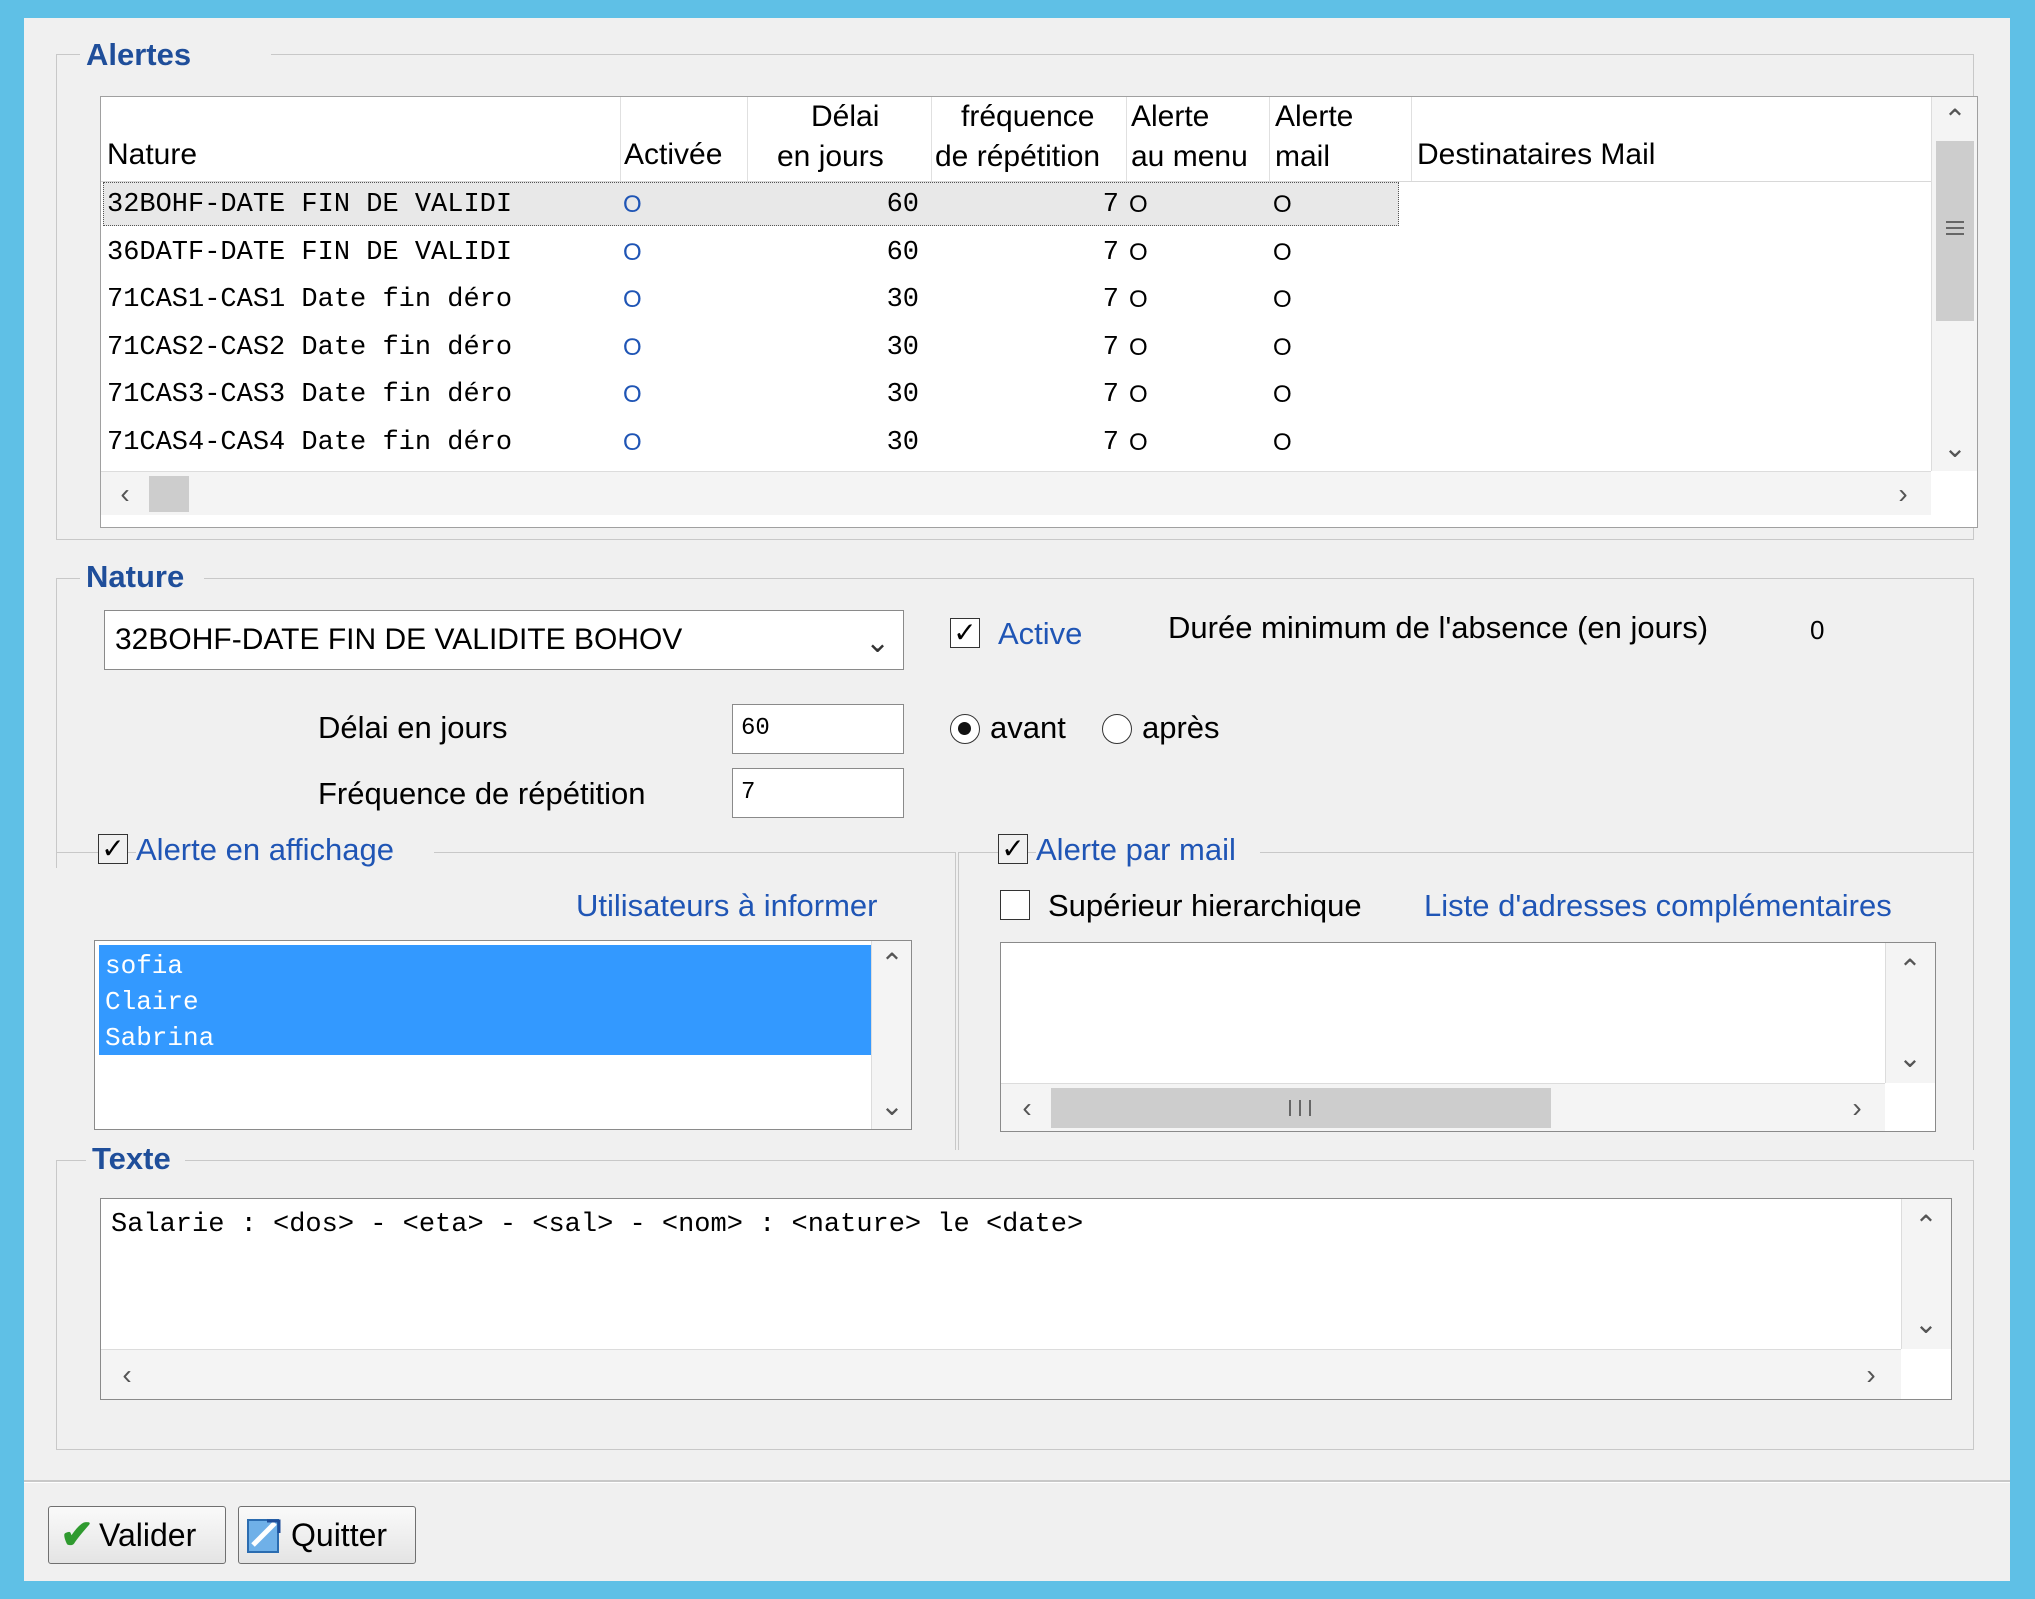  What do you see at coordinates (144, 966) in the screenshot?
I see `user-list-item: sofia` at bounding box center [144, 966].